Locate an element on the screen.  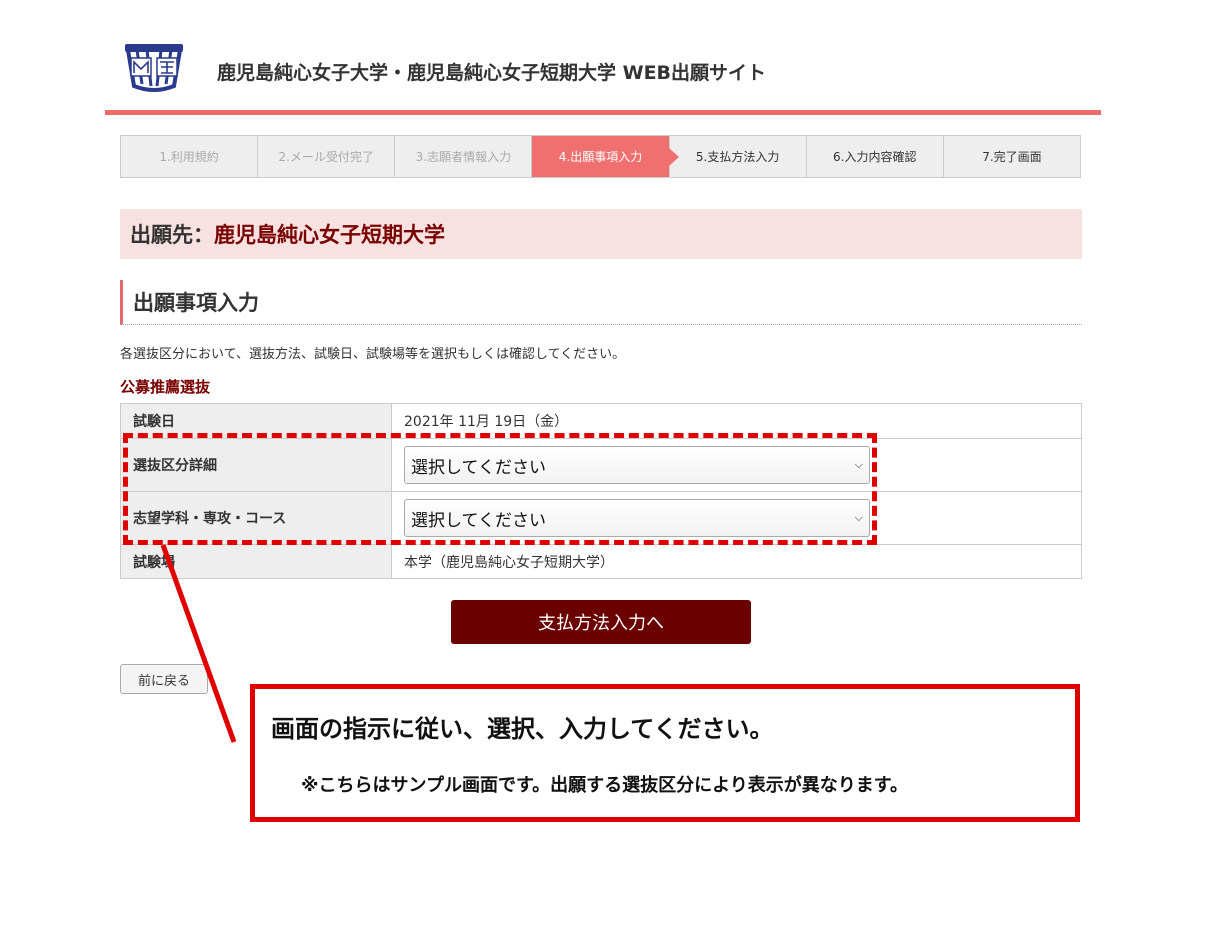
venue-label: 試験場 is located at coordinates (256, 561).